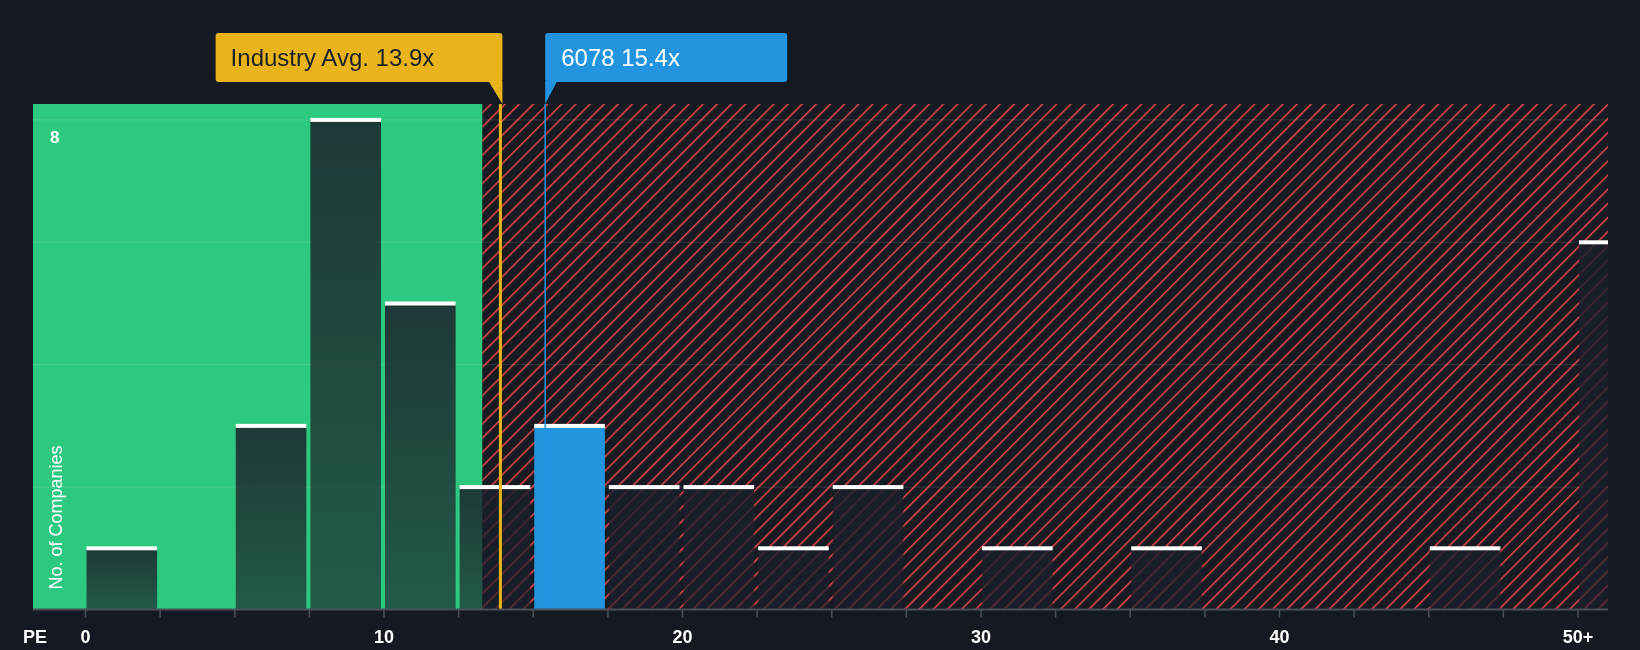 The image size is (1640, 650). Describe the element at coordinates (1279, 637) in the screenshot. I see `axis-tick-label: 40` at that location.